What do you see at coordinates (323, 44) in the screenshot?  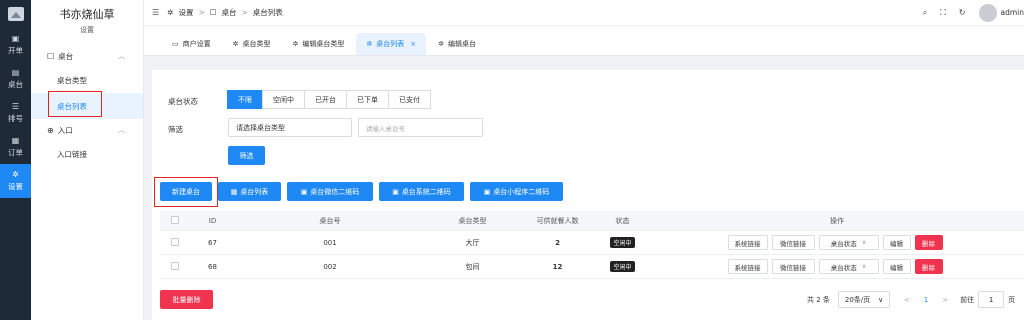 I see `tab-label: 编辑桌台类型` at bounding box center [323, 44].